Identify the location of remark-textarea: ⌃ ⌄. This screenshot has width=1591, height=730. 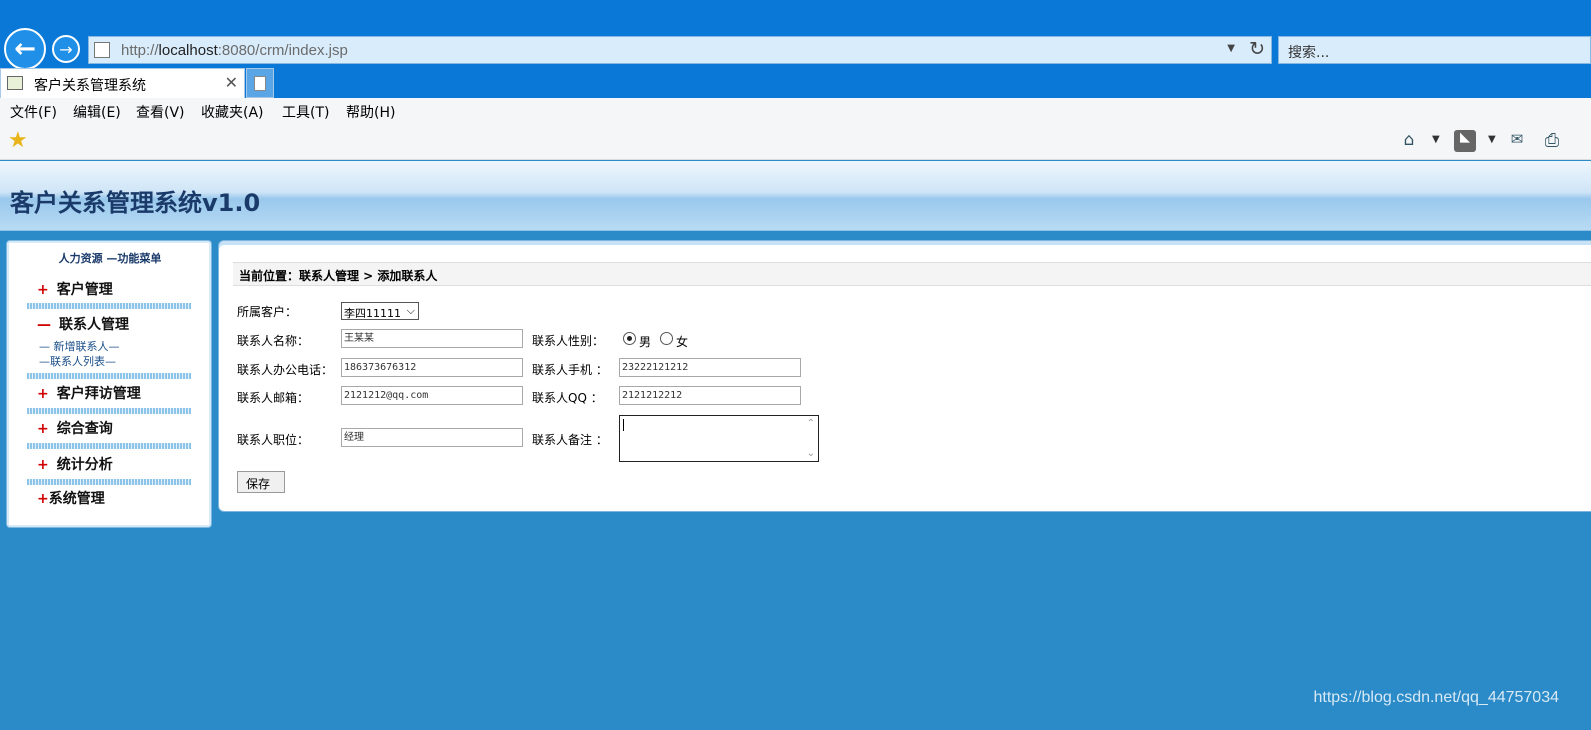
(719, 438).